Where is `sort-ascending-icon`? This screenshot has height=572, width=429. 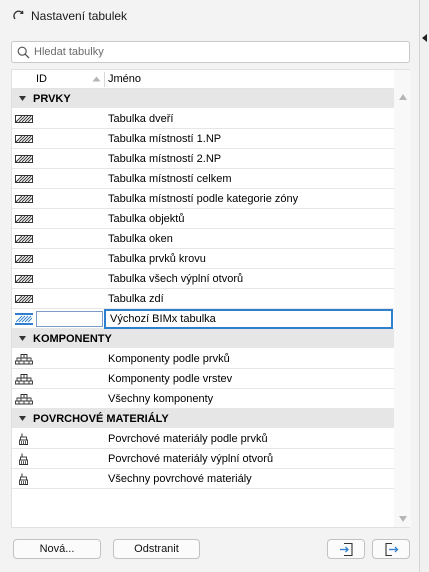 sort-ascending-icon is located at coordinates (96, 79).